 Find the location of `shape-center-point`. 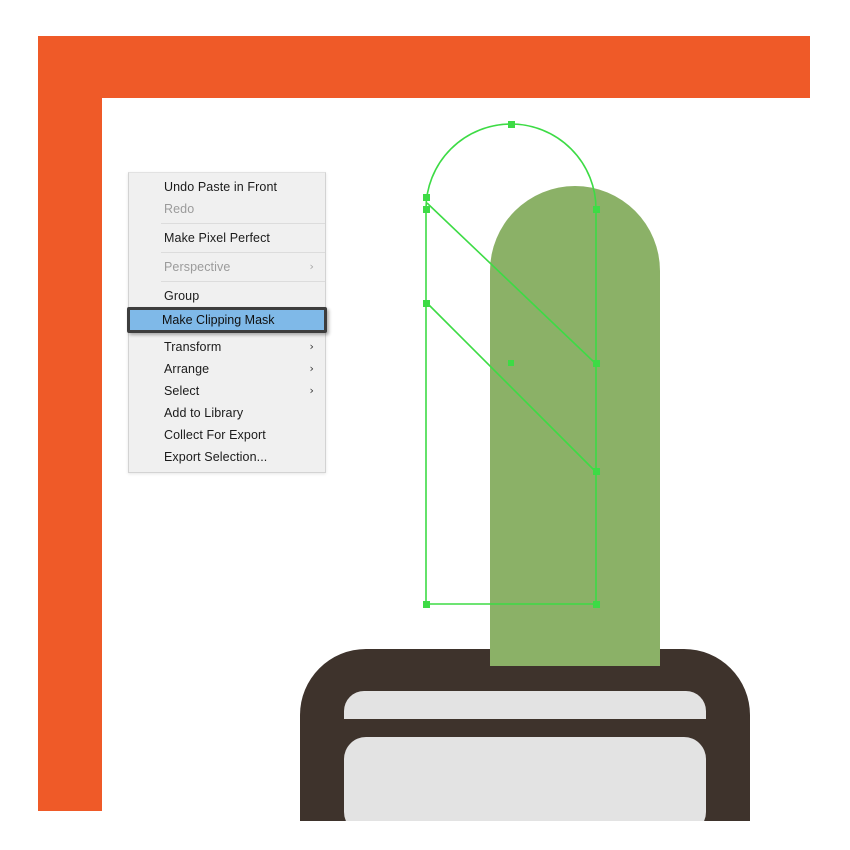

shape-center-point is located at coordinates (511, 363).